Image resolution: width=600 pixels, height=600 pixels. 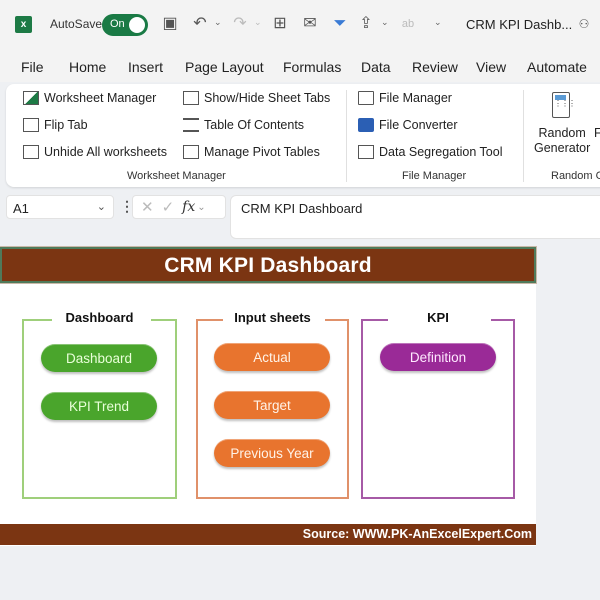 What do you see at coordinates (366, 98) in the screenshot?
I see `file-manager-icon` at bounding box center [366, 98].